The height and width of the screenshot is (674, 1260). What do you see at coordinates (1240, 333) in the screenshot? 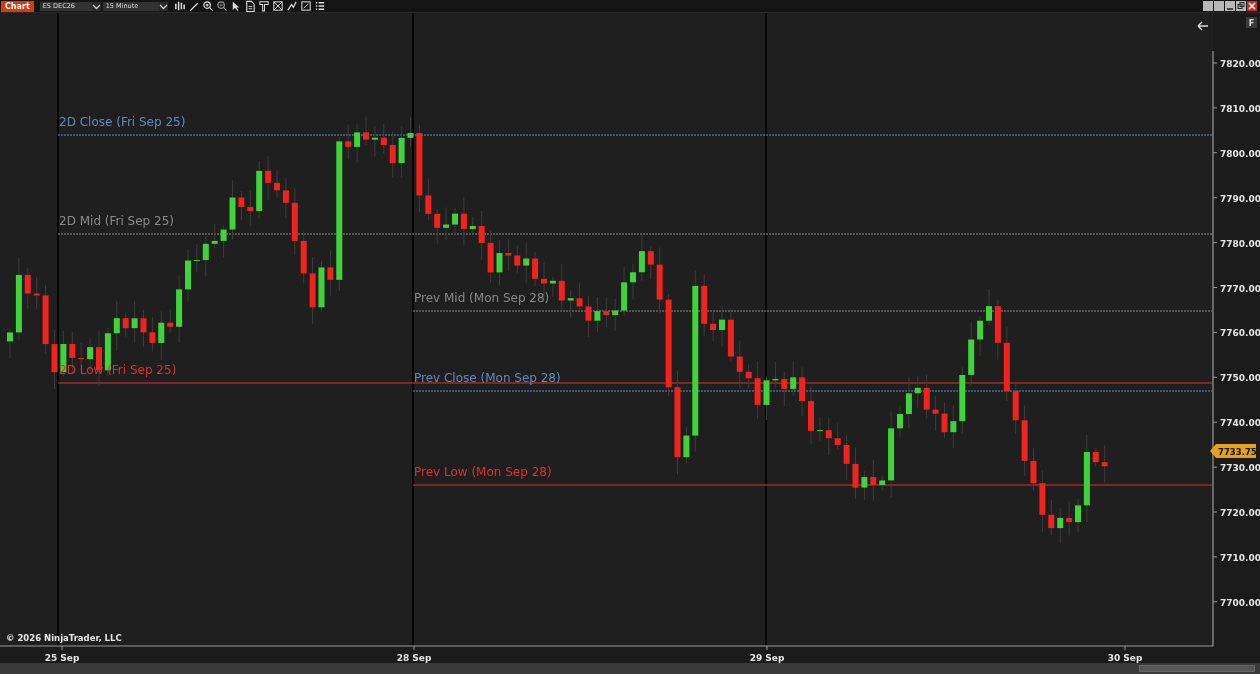
I see `price-label: 7760.00` at bounding box center [1240, 333].